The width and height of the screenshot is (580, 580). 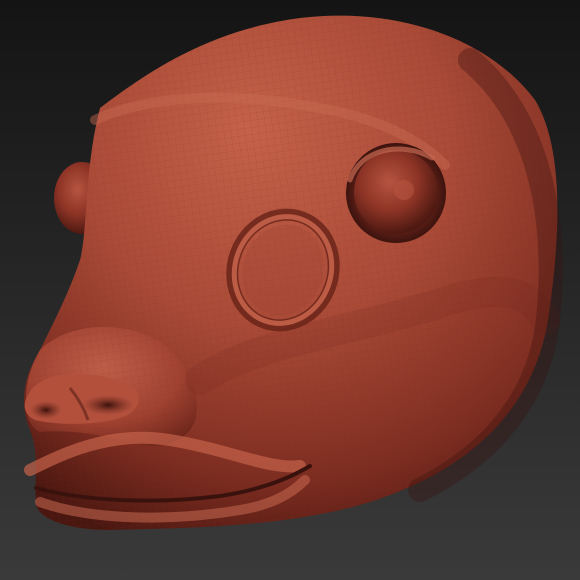 What do you see at coordinates (108, 405) in the screenshot?
I see `right-nostril` at bounding box center [108, 405].